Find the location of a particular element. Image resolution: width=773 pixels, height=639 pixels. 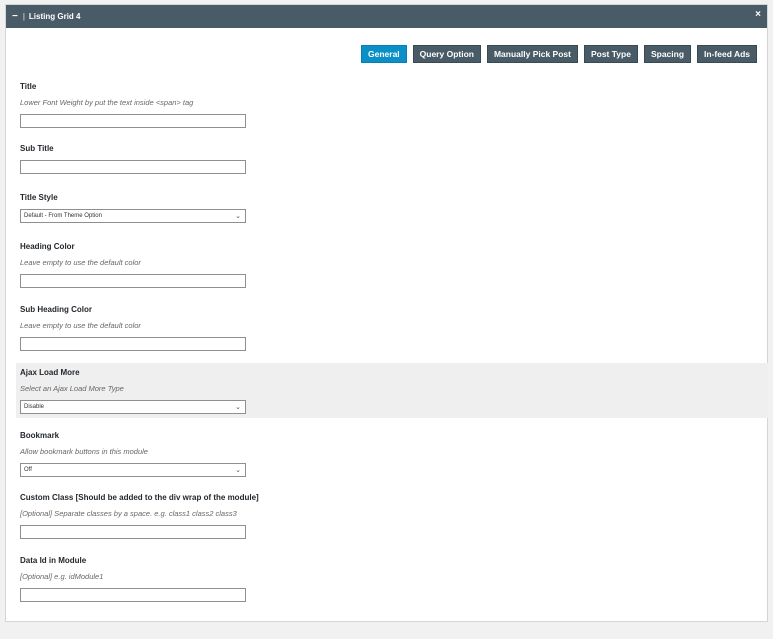

sub-heading-color-label: Sub Heading Color is located at coordinates (56, 309).